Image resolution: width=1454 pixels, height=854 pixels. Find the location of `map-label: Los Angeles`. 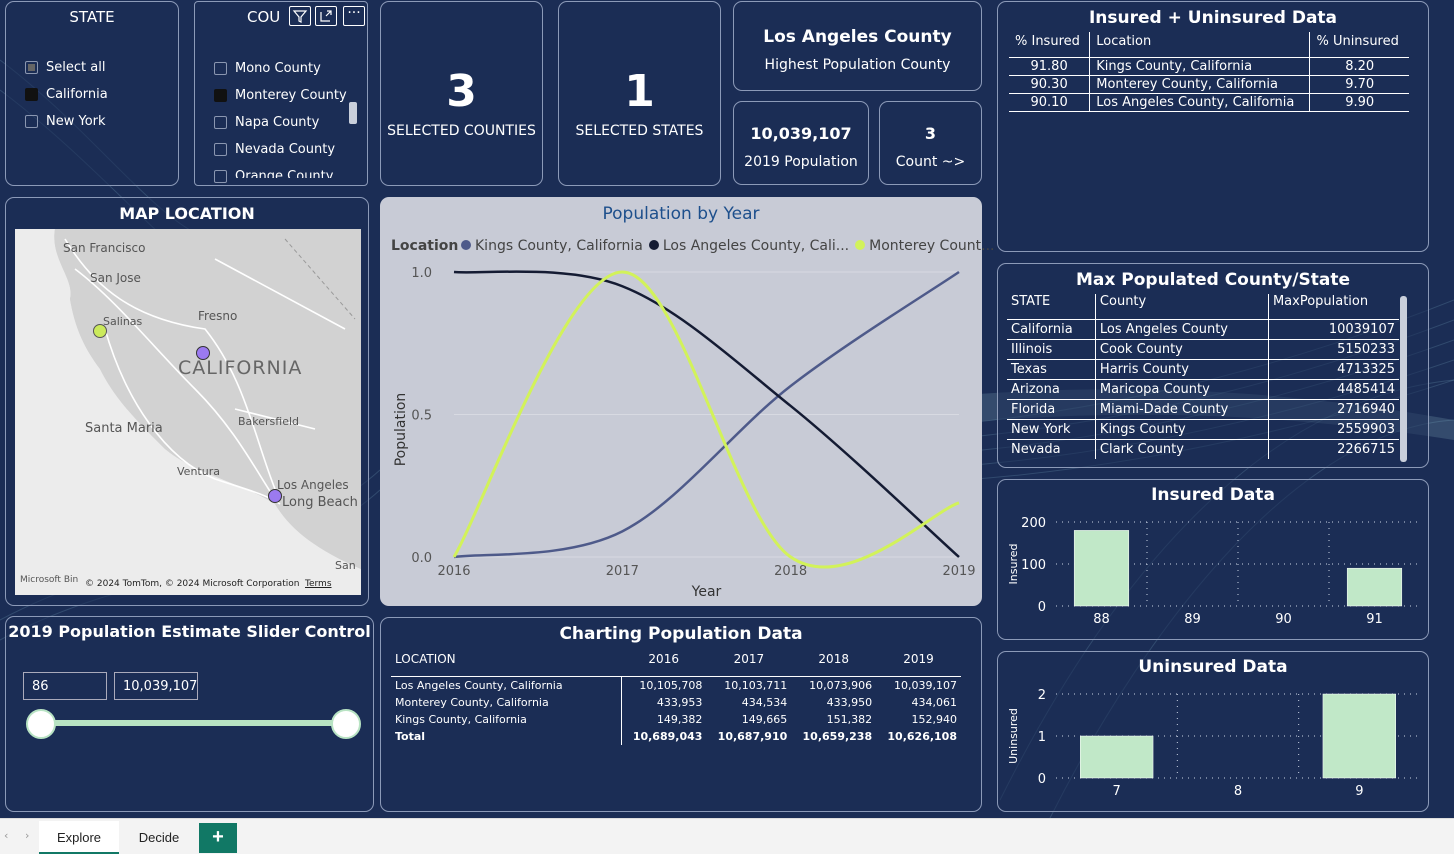

map-label: Los Angeles is located at coordinates (313, 485).